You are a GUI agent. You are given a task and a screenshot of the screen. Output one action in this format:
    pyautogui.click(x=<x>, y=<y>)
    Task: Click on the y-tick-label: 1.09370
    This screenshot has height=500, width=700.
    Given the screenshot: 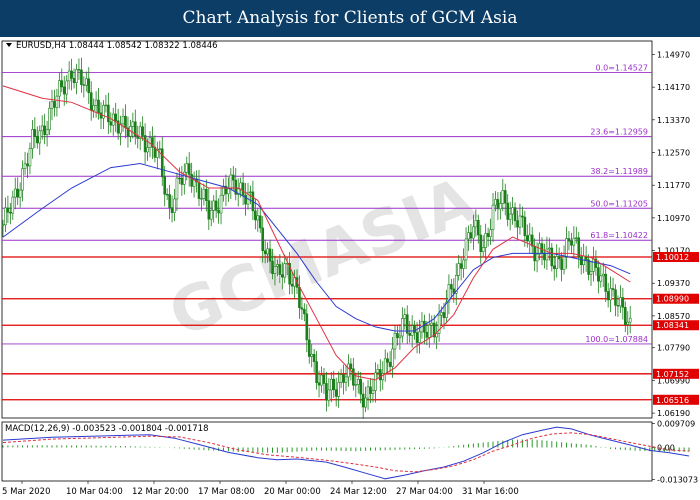 What is the action you would take?
    pyautogui.click(x=673, y=283)
    